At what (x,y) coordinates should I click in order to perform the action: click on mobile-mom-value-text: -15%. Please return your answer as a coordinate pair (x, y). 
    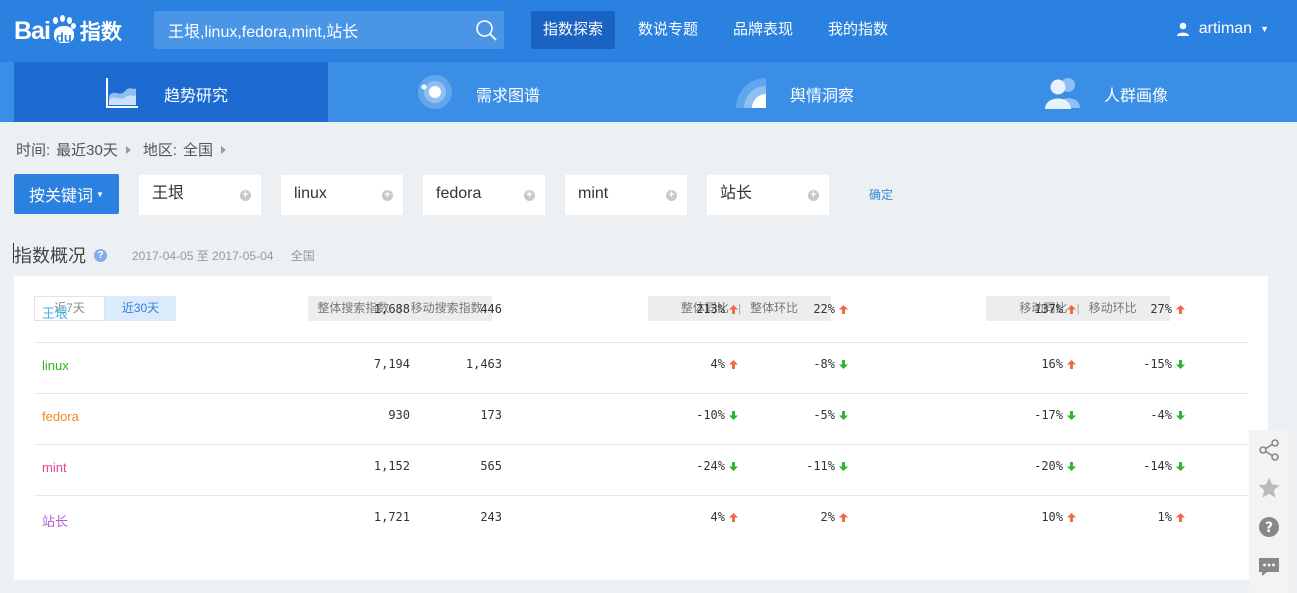
    Looking at the image, I should click on (1157, 364).